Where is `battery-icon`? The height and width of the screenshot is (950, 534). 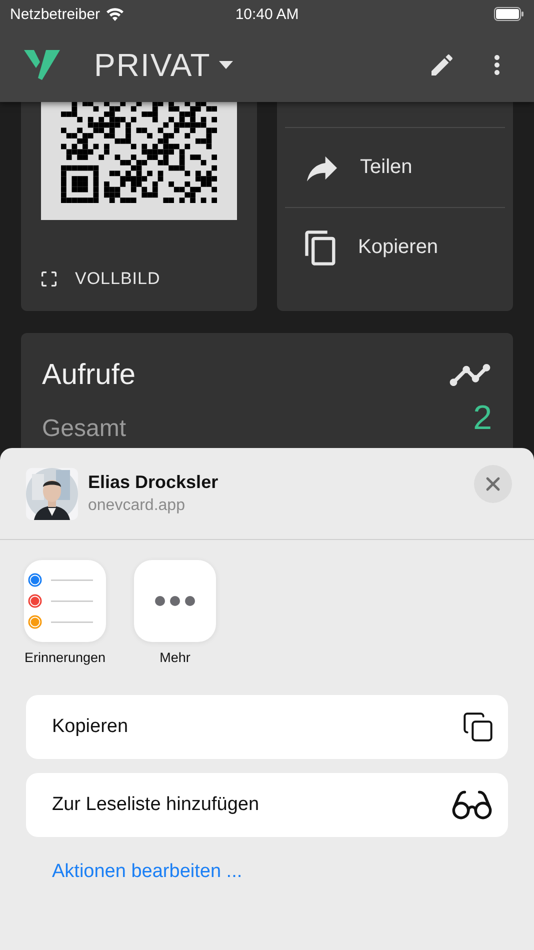 battery-icon is located at coordinates (509, 14).